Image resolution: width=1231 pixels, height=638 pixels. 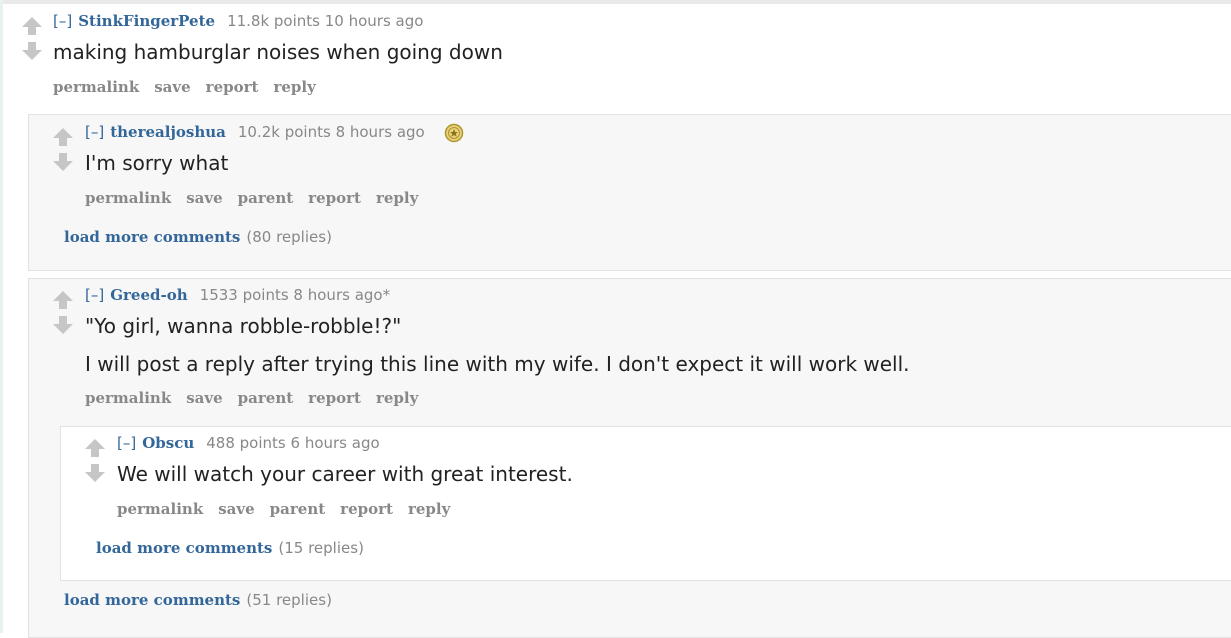 What do you see at coordinates (157, 163) in the screenshot?
I see `comment-body: I'm sorry what` at bounding box center [157, 163].